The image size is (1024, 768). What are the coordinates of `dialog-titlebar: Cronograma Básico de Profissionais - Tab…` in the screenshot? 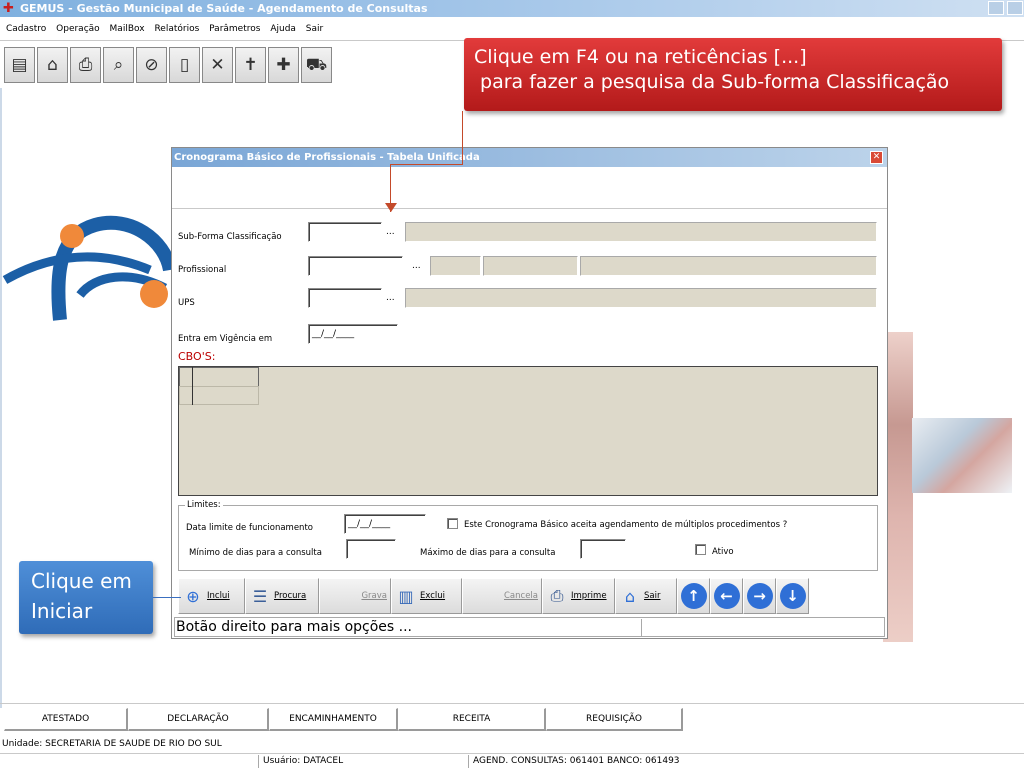 It's located at (529, 157).